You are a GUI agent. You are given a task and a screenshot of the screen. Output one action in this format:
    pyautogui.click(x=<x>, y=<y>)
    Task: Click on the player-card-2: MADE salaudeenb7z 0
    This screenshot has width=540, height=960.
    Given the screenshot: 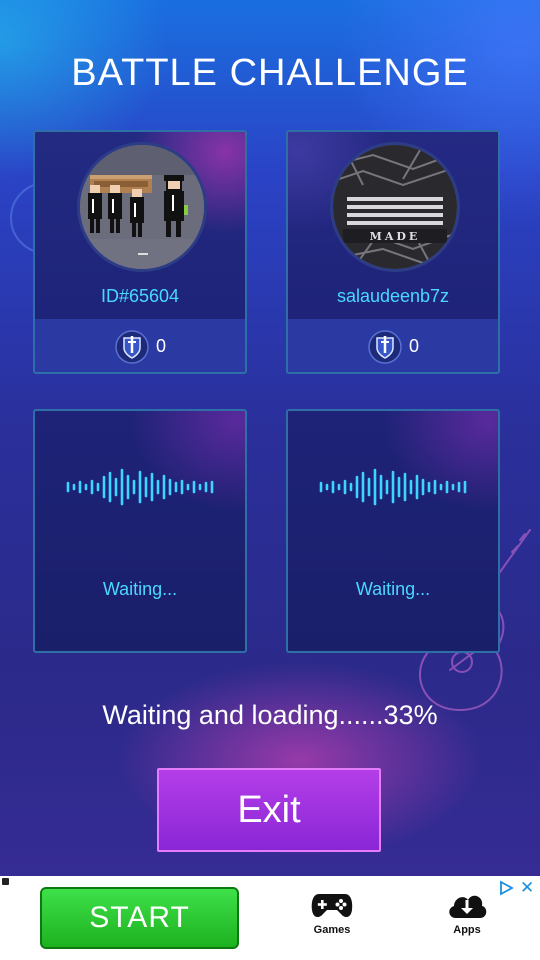 What is the action you would take?
    pyautogui.click(x=393, y=252)
    